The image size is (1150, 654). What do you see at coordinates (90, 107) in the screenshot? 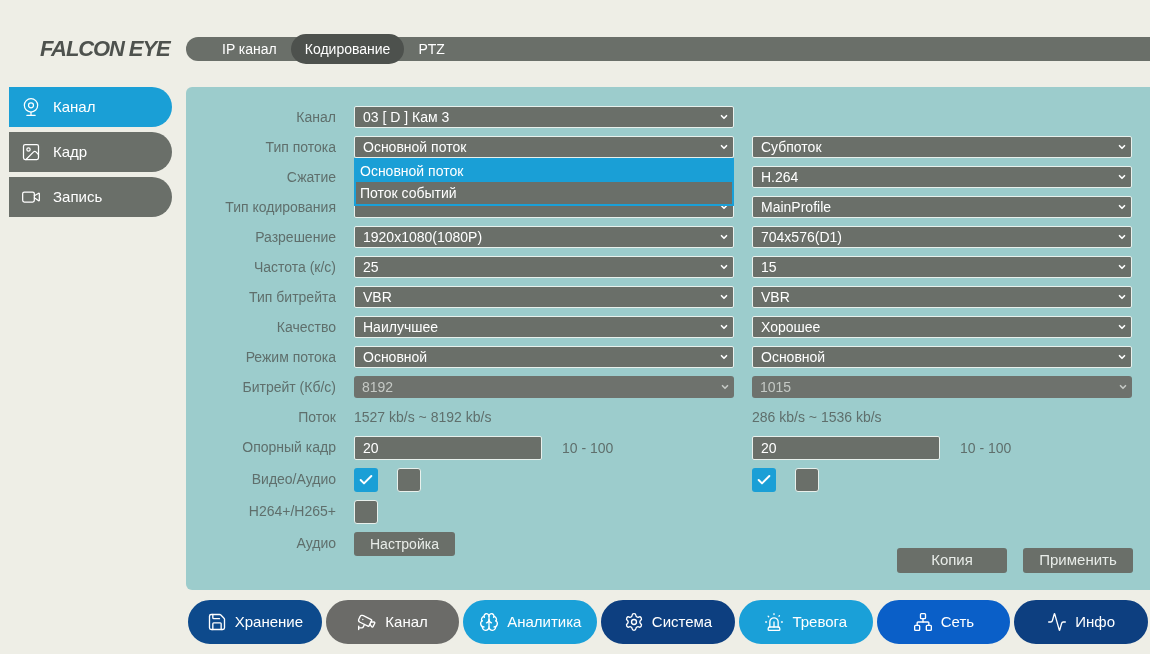
I see `sidebar-item: Канал` at bounding box center [90, 107].